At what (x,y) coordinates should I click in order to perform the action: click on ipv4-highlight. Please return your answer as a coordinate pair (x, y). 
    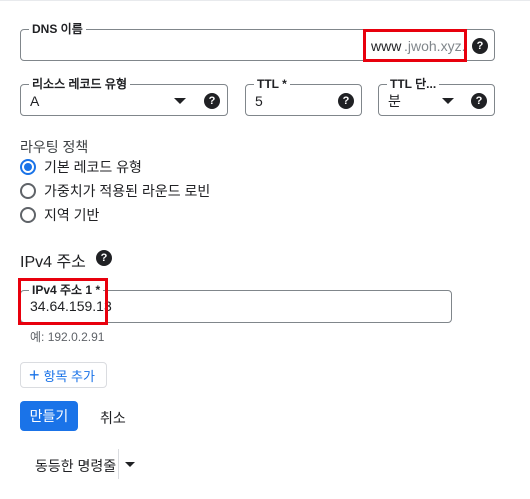
    Looking at the image, I should click on (63, 301).